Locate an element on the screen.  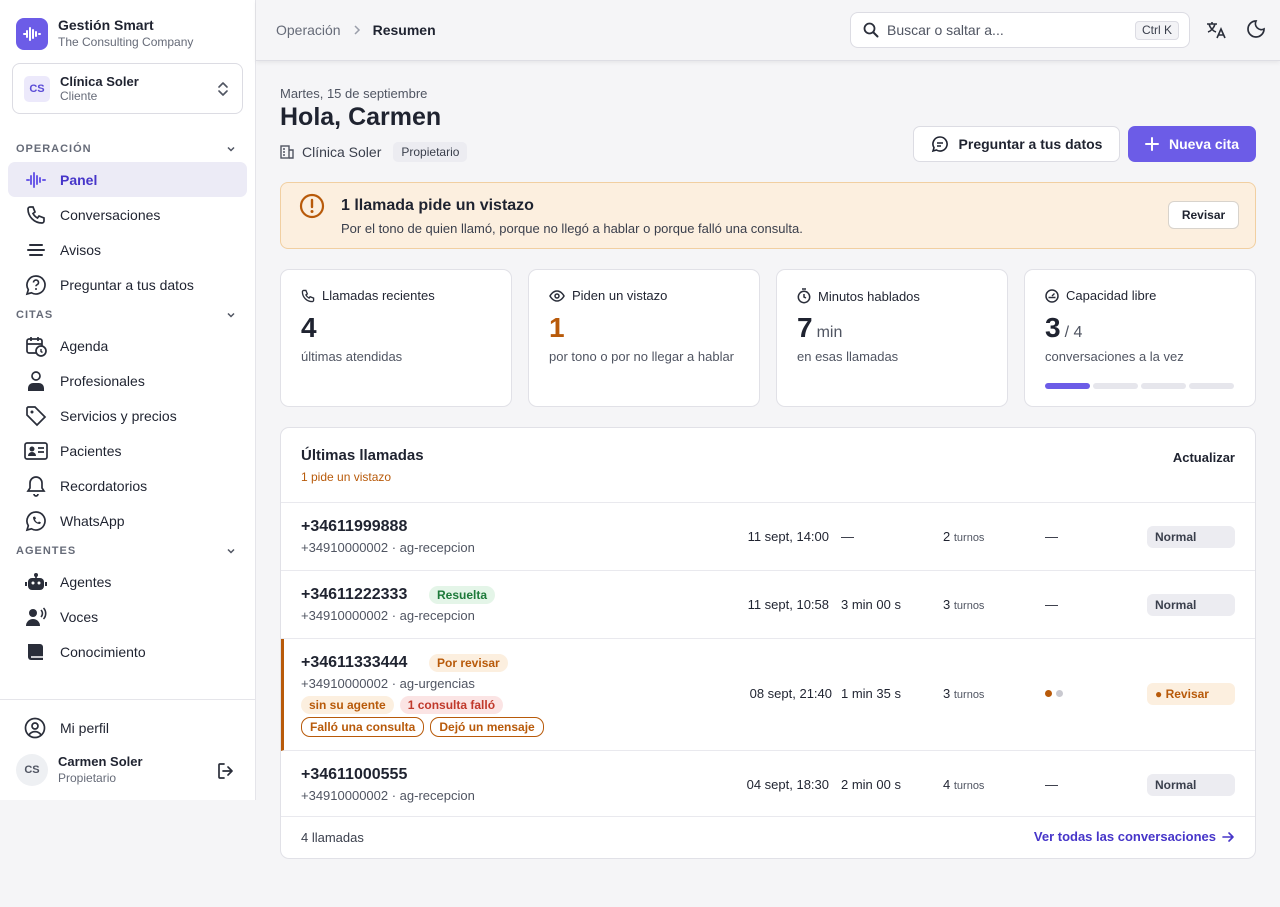
stat-description: últimas atendidas is located at coordinates (352, 356).